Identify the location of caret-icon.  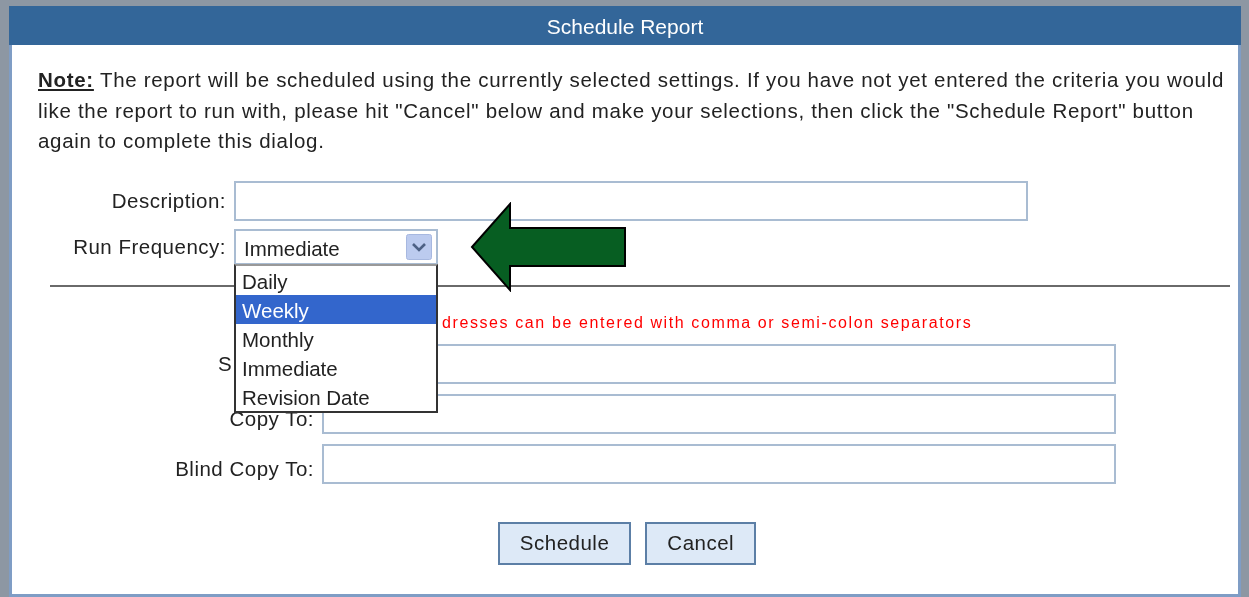
(419, 246).